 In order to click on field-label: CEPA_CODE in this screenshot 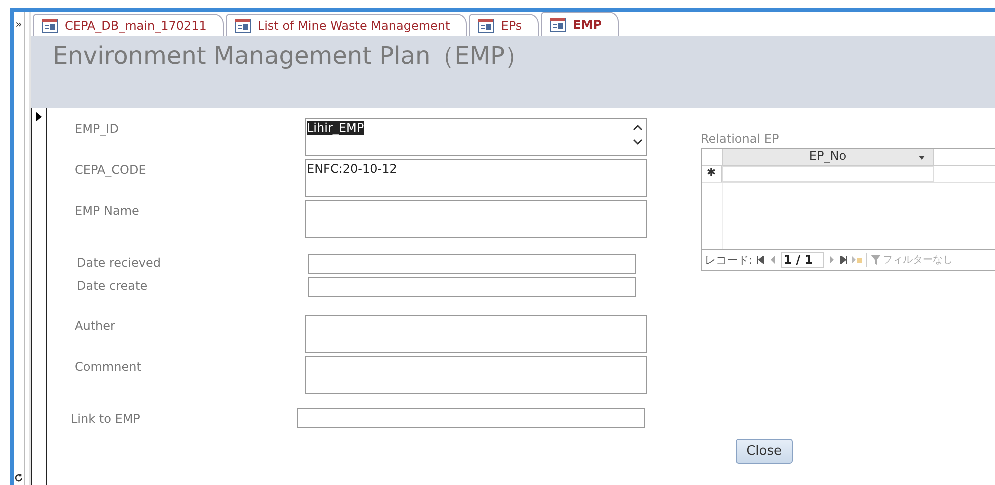, I will do `click(111, 169)`.